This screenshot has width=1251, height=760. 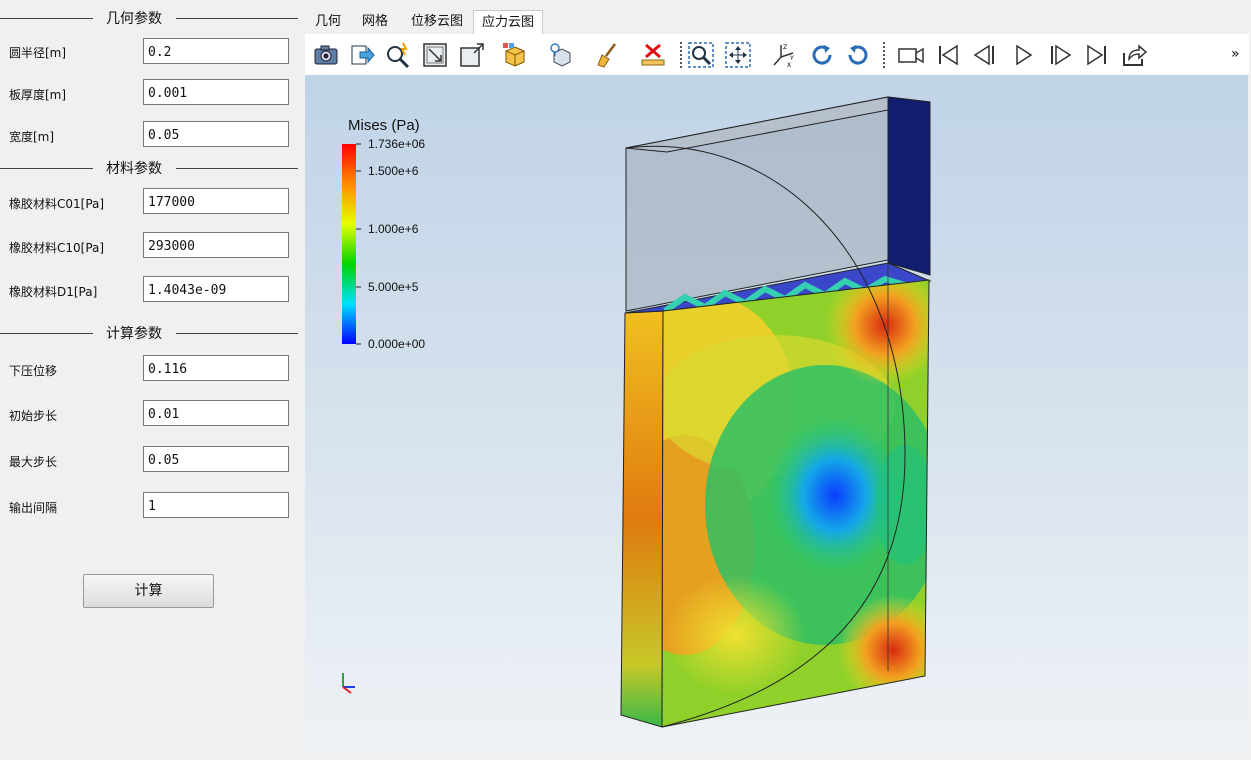 I want to click on geometry-group-title: 几何参数, so click(x=134, y=19).